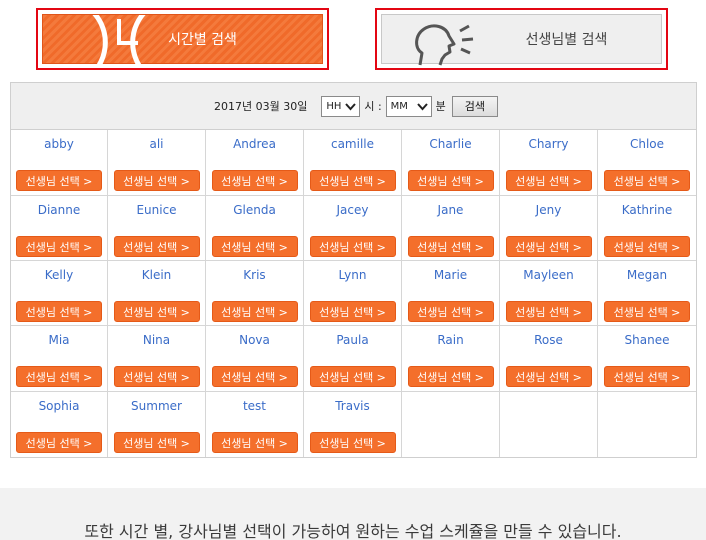 This screenshot has height=540, width=706. What do you see at coordinates (254, 210) in the screenshot?
I see `teacher-name: Glenda` at bounding box center [254, 210].